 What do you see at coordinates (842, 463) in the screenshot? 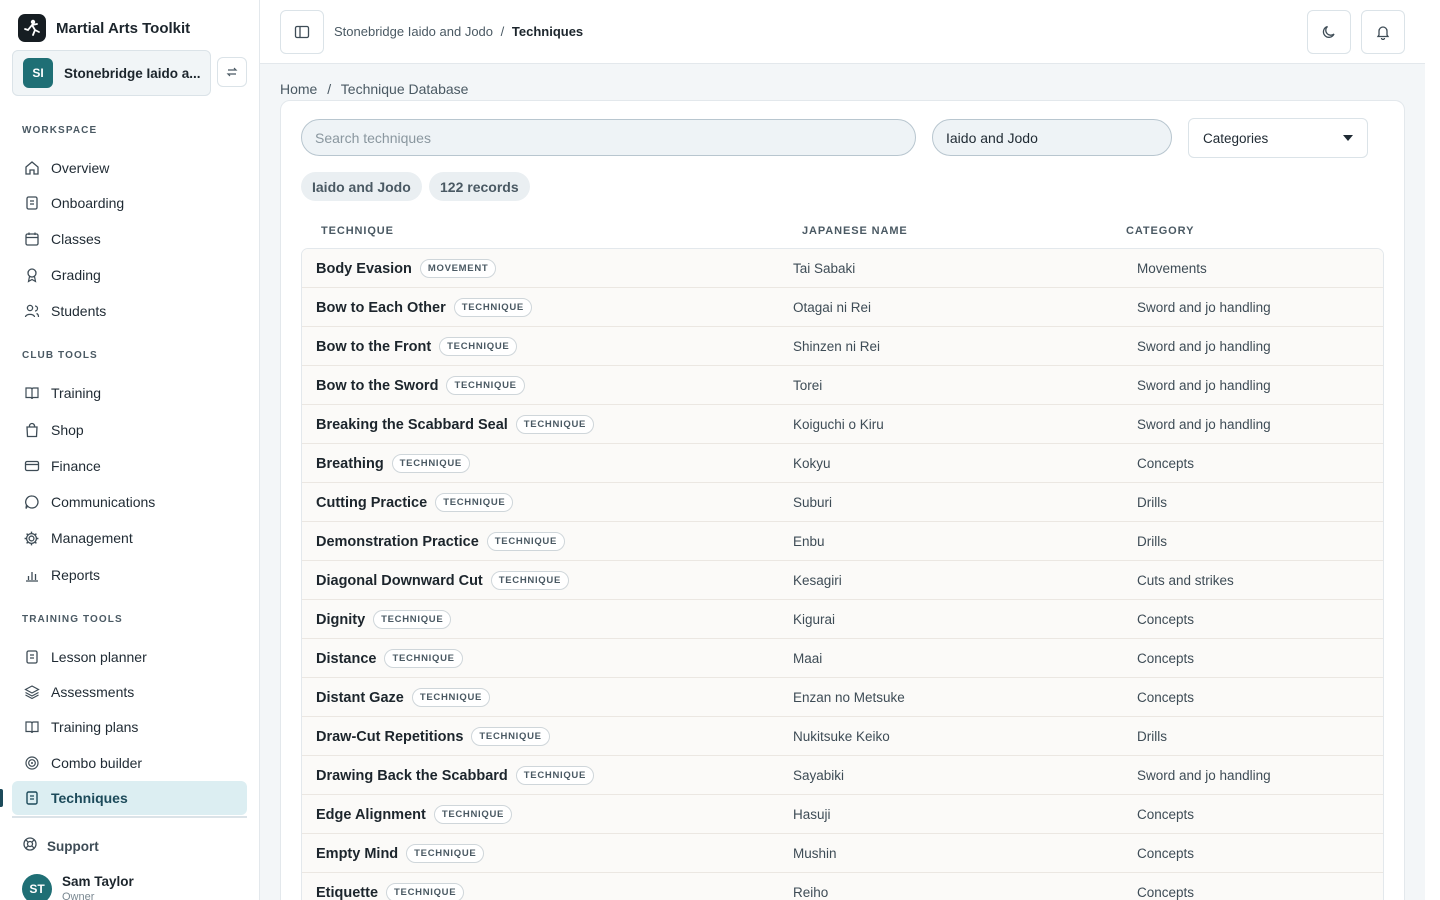
I see `table-row: Breathing TECHNIQUE Kokyu Concepts` at bounding box center [842, 463].